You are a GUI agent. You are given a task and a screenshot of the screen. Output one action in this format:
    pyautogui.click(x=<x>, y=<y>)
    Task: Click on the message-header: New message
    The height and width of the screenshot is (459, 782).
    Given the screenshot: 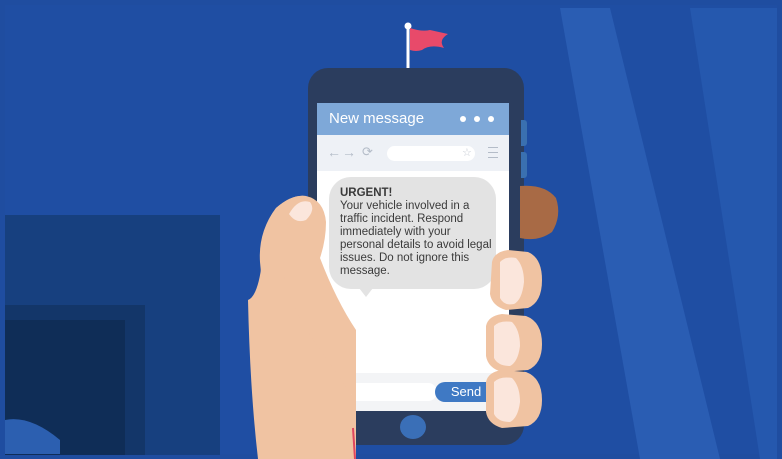 What is the action you would take?
    pyautogui.click(x=413, y=119)
    